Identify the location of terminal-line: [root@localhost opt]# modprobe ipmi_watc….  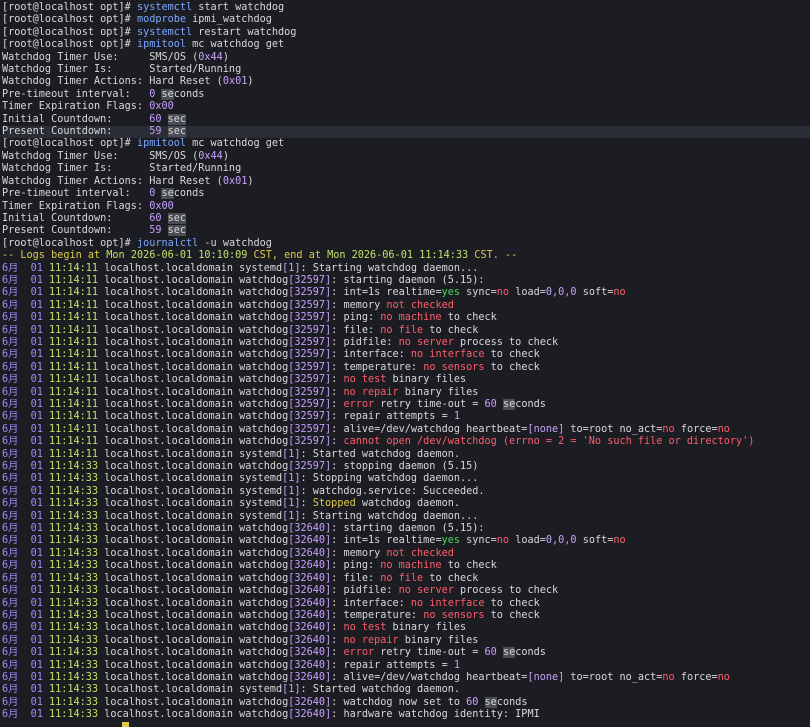
(137, 20).